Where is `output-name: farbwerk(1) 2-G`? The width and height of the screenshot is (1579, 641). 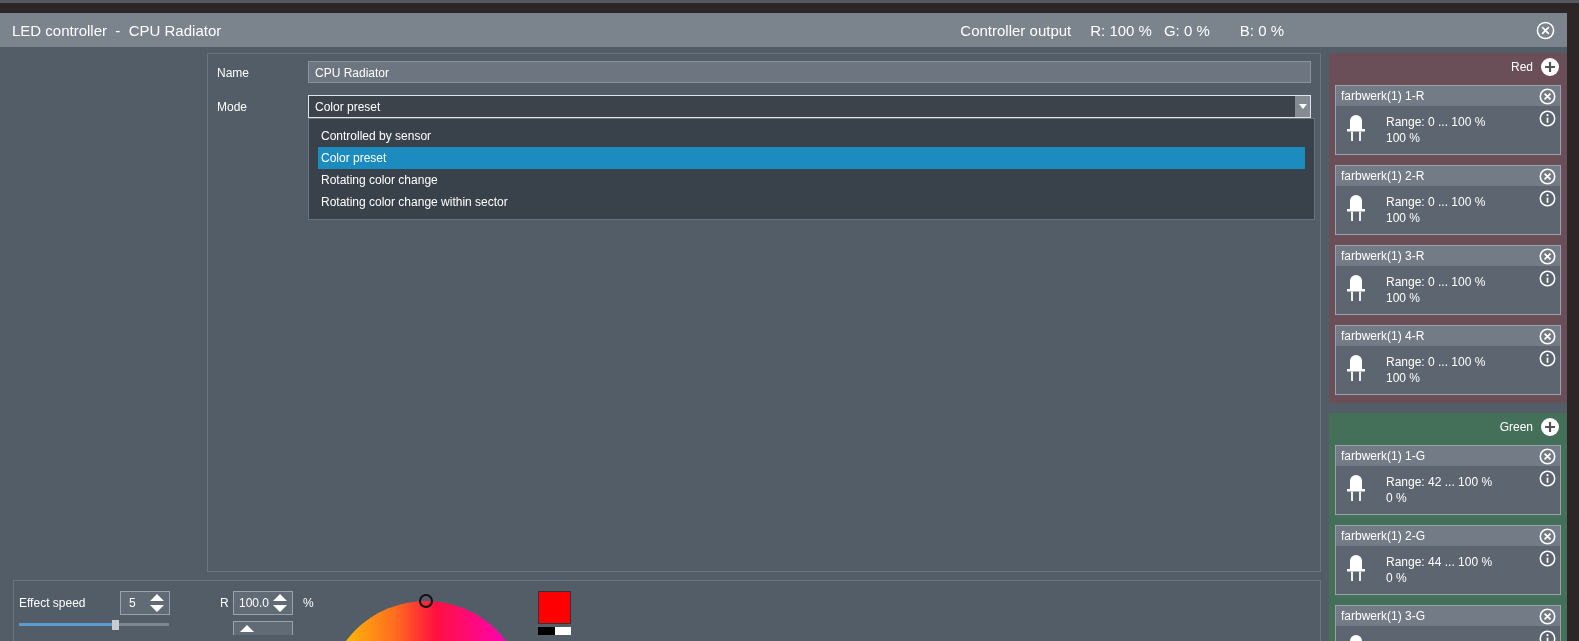
output-name: farbwerk(1) 2-G is located at coordinates (1384, 536).